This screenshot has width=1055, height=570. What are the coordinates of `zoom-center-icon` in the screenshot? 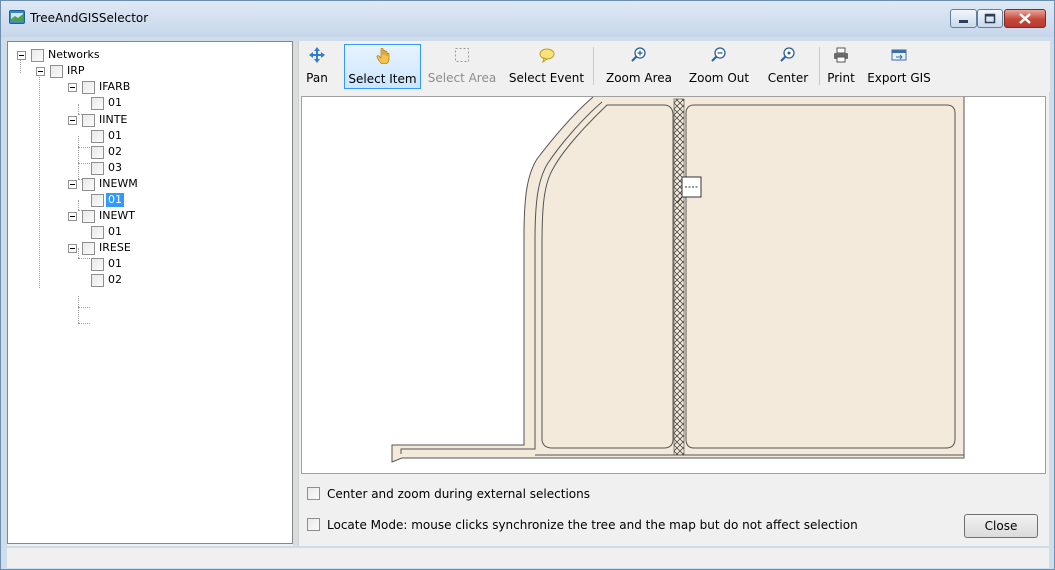 It's located at (787, 54).